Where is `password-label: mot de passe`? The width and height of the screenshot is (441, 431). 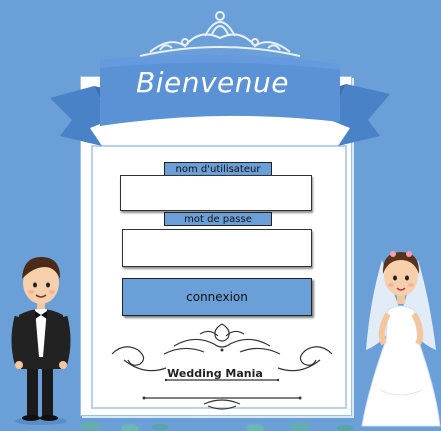
password-label: mot de passe is located at coordinates (218, 219).